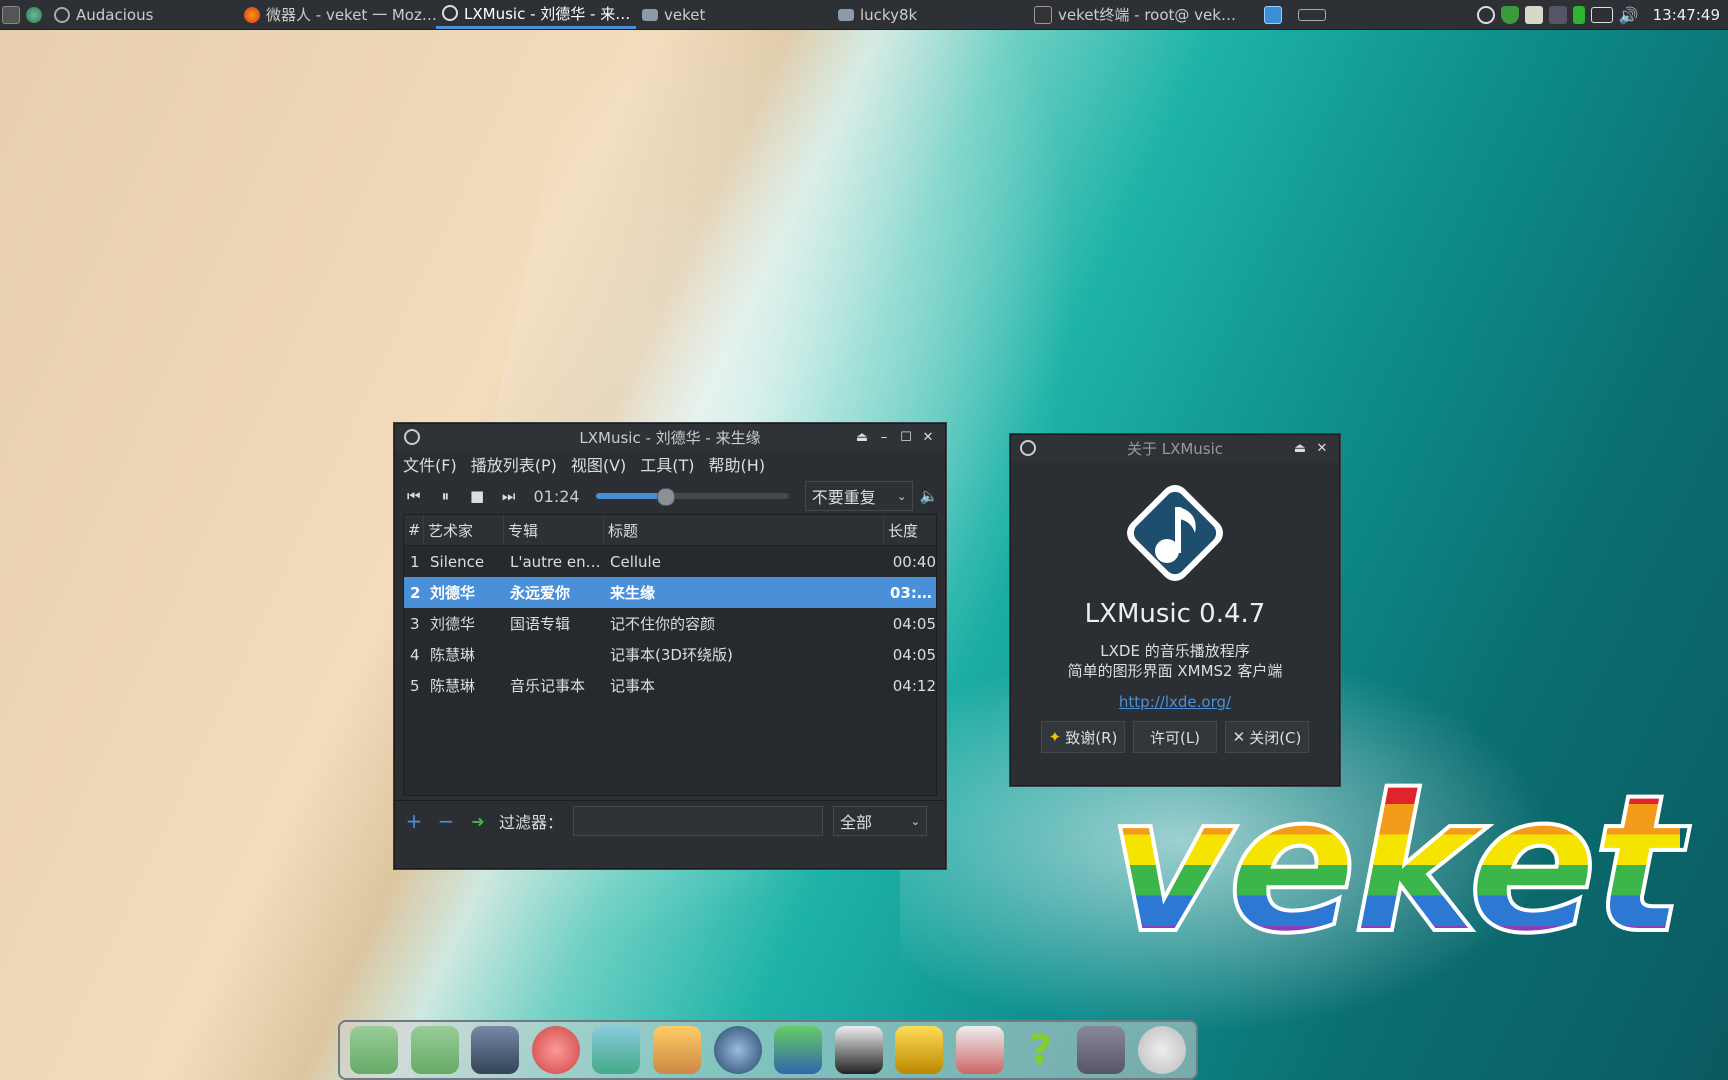  Describe the element at coordinates (555, 1050) in the screenshot. I see `mascot-icon` at that location.